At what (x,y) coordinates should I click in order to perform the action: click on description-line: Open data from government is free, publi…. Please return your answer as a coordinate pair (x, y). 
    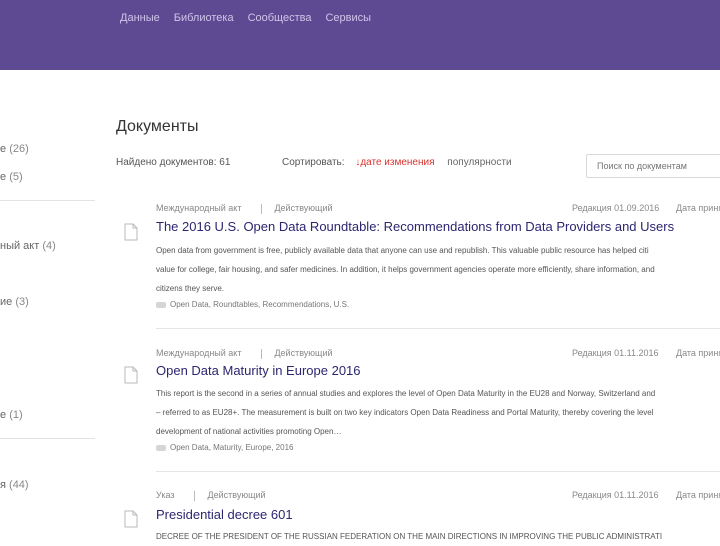
    Looking at the image, I should click on (402, 250).